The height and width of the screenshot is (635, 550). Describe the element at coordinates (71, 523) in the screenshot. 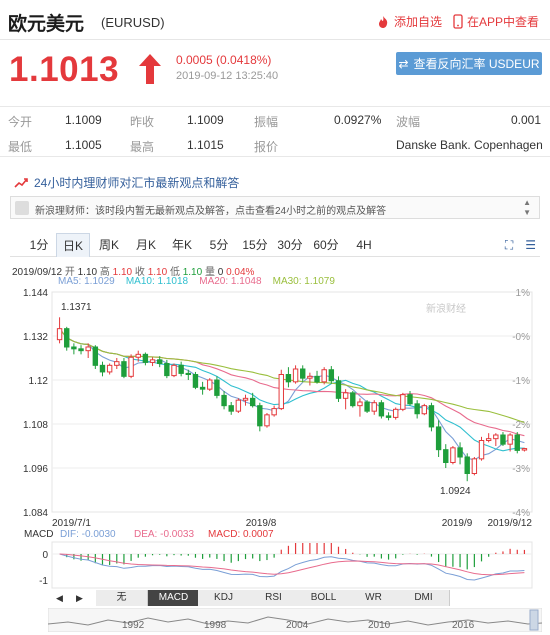

I see `x-tick-label: 2019/7/1` at that location.